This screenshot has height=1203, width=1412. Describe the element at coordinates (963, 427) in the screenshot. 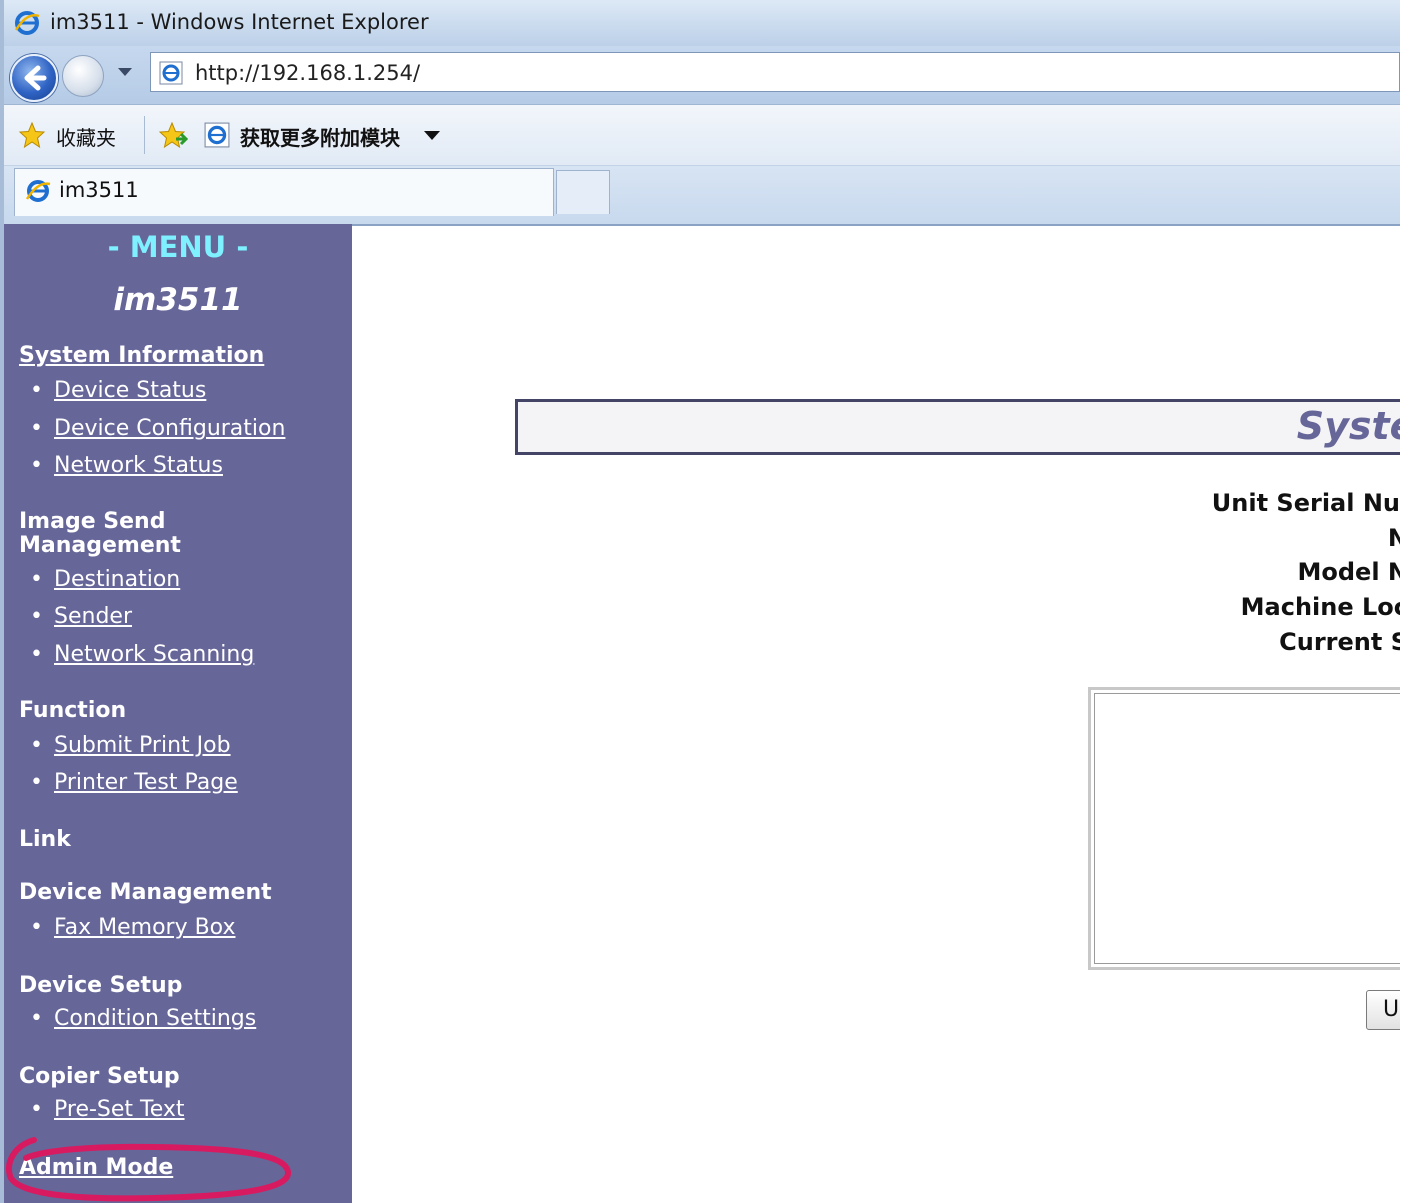

I see `system-header-box: System` at that location.